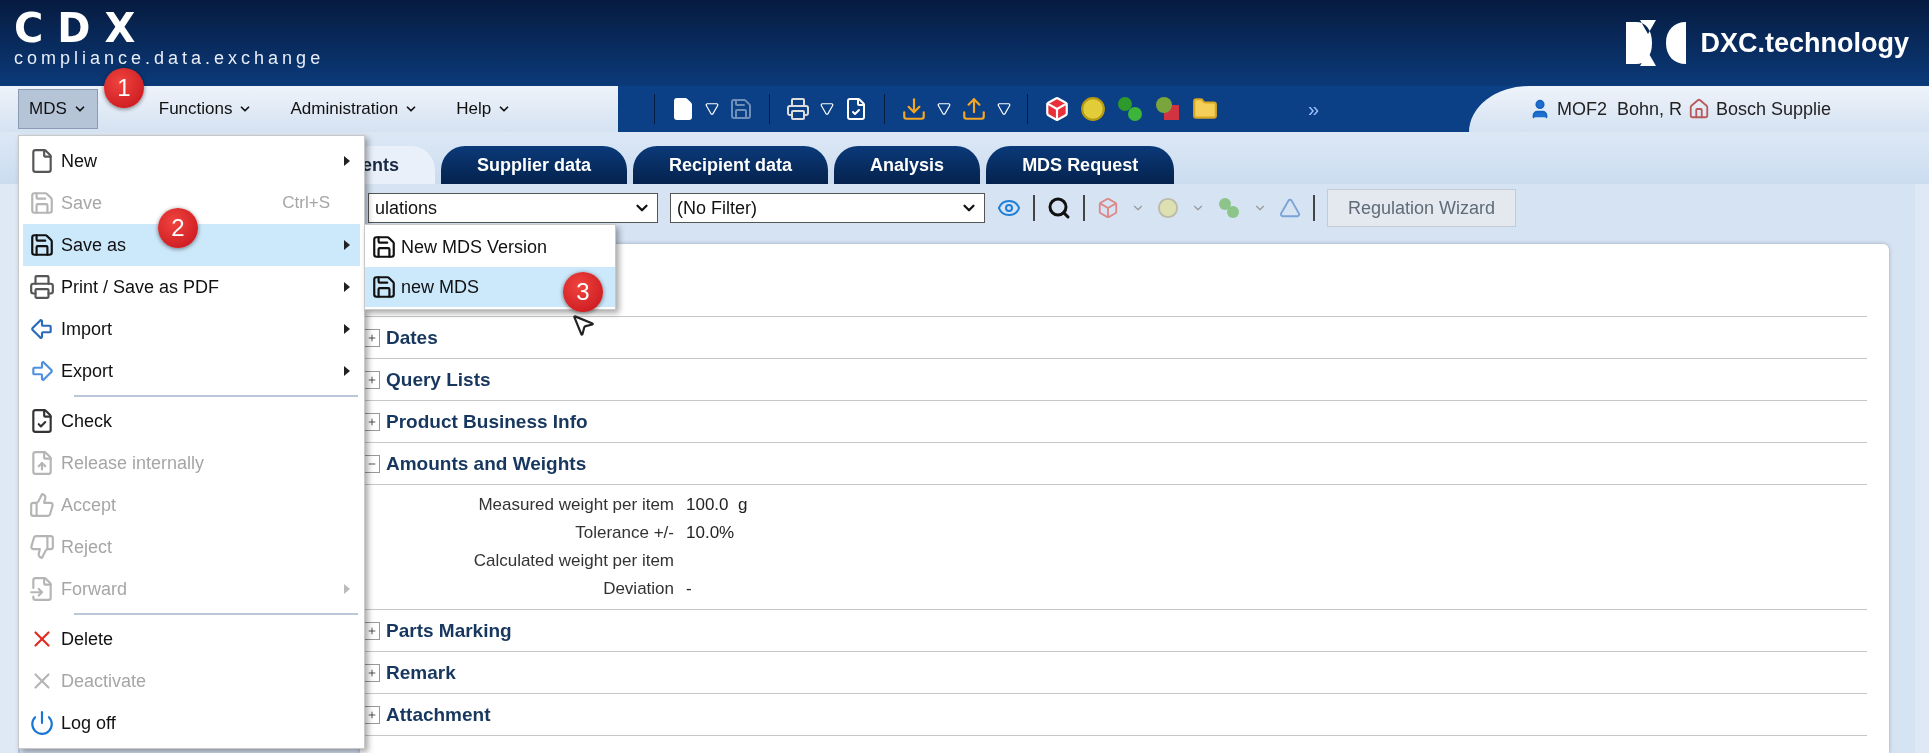  Describe the element at coordinates (191, 329) in the screenshot. I see `menu-option: Import` at that location.